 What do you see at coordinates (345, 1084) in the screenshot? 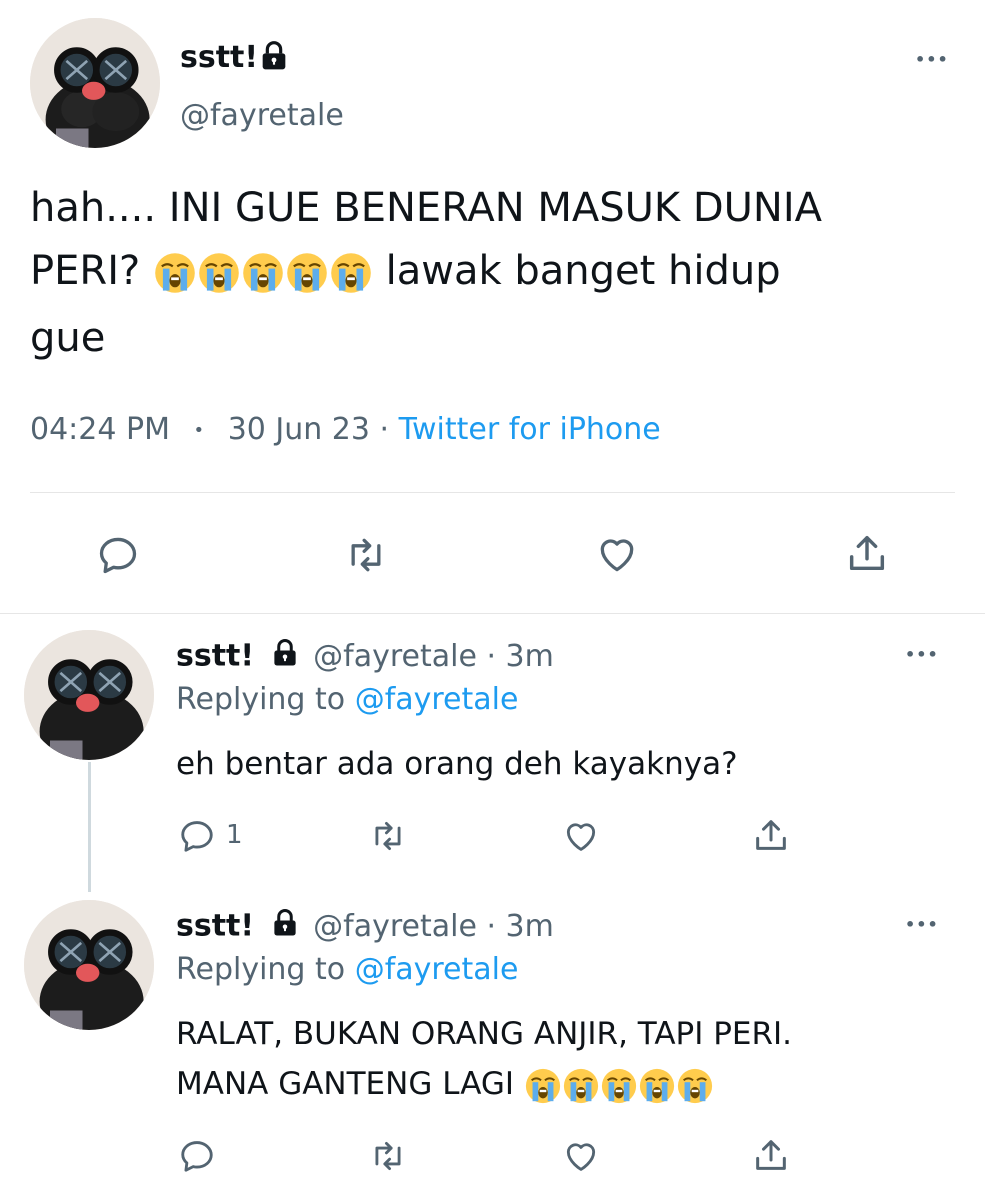
I see `reply-text-content: MANA GANTENG LAGI` at bounding box center [345, 1084].